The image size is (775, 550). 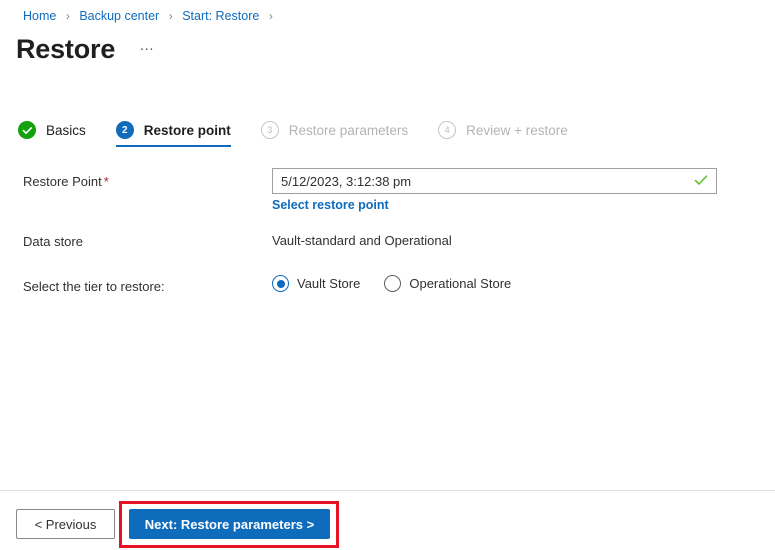 I want to click on data-store-value: Vault-standard and Operational, so click(x=362, y=240).